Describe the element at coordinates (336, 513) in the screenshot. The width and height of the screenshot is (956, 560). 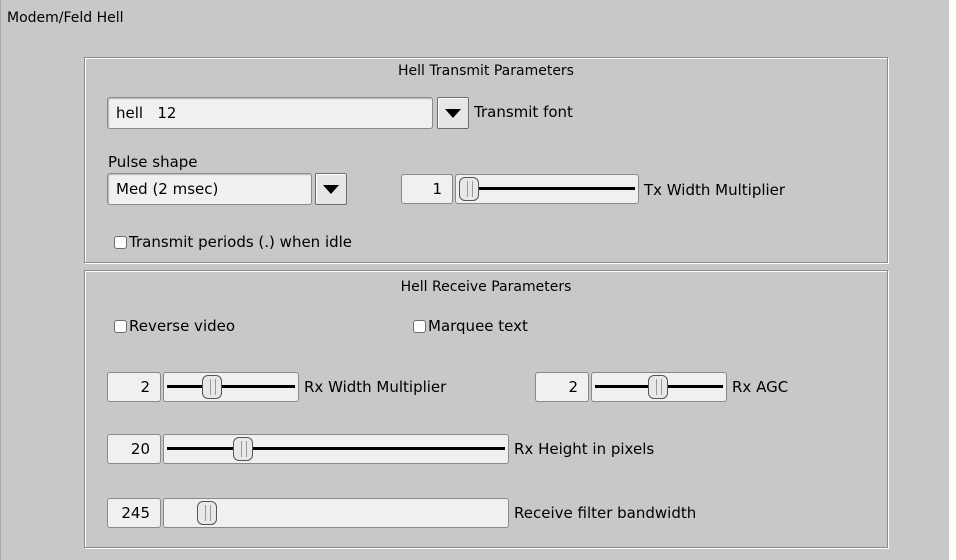
I see `bandwidth-slider` at that location.